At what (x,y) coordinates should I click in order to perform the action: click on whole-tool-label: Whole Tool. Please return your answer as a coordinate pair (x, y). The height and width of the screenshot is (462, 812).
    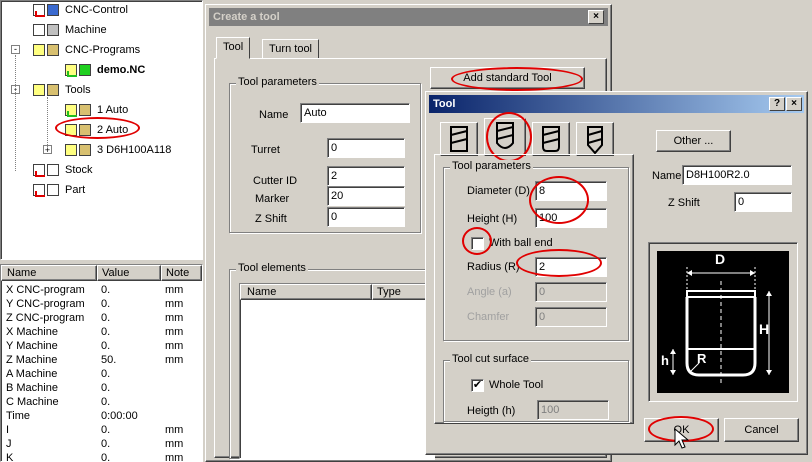
    Looking at the image, I should click on (516, 385).